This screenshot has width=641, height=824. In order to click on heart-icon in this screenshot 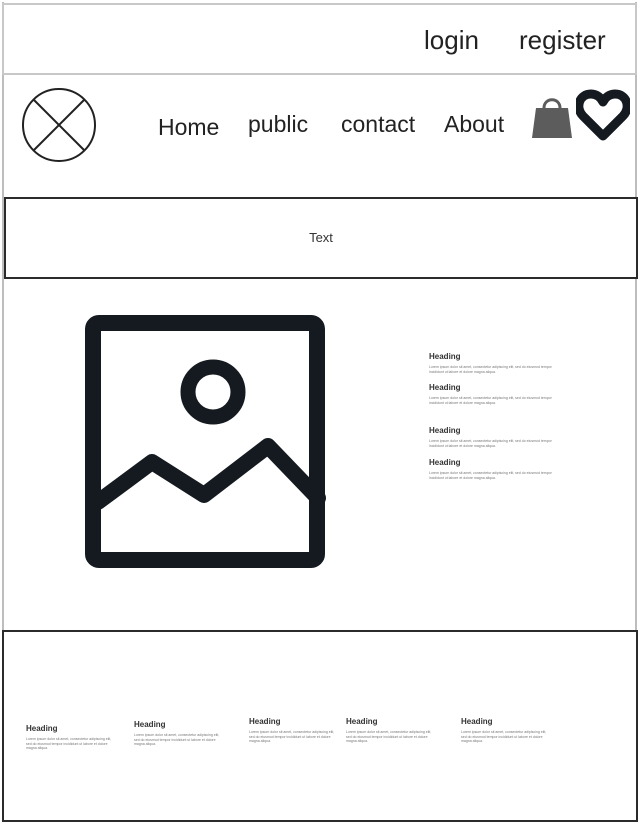, I will do `click(603, 115)`.